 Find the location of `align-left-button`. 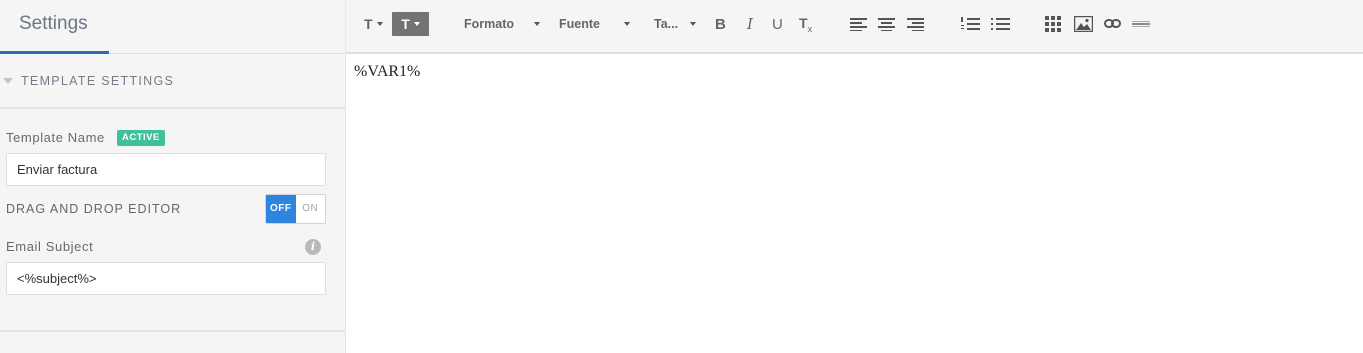

align-left-button is located at coordinates (858, 24).